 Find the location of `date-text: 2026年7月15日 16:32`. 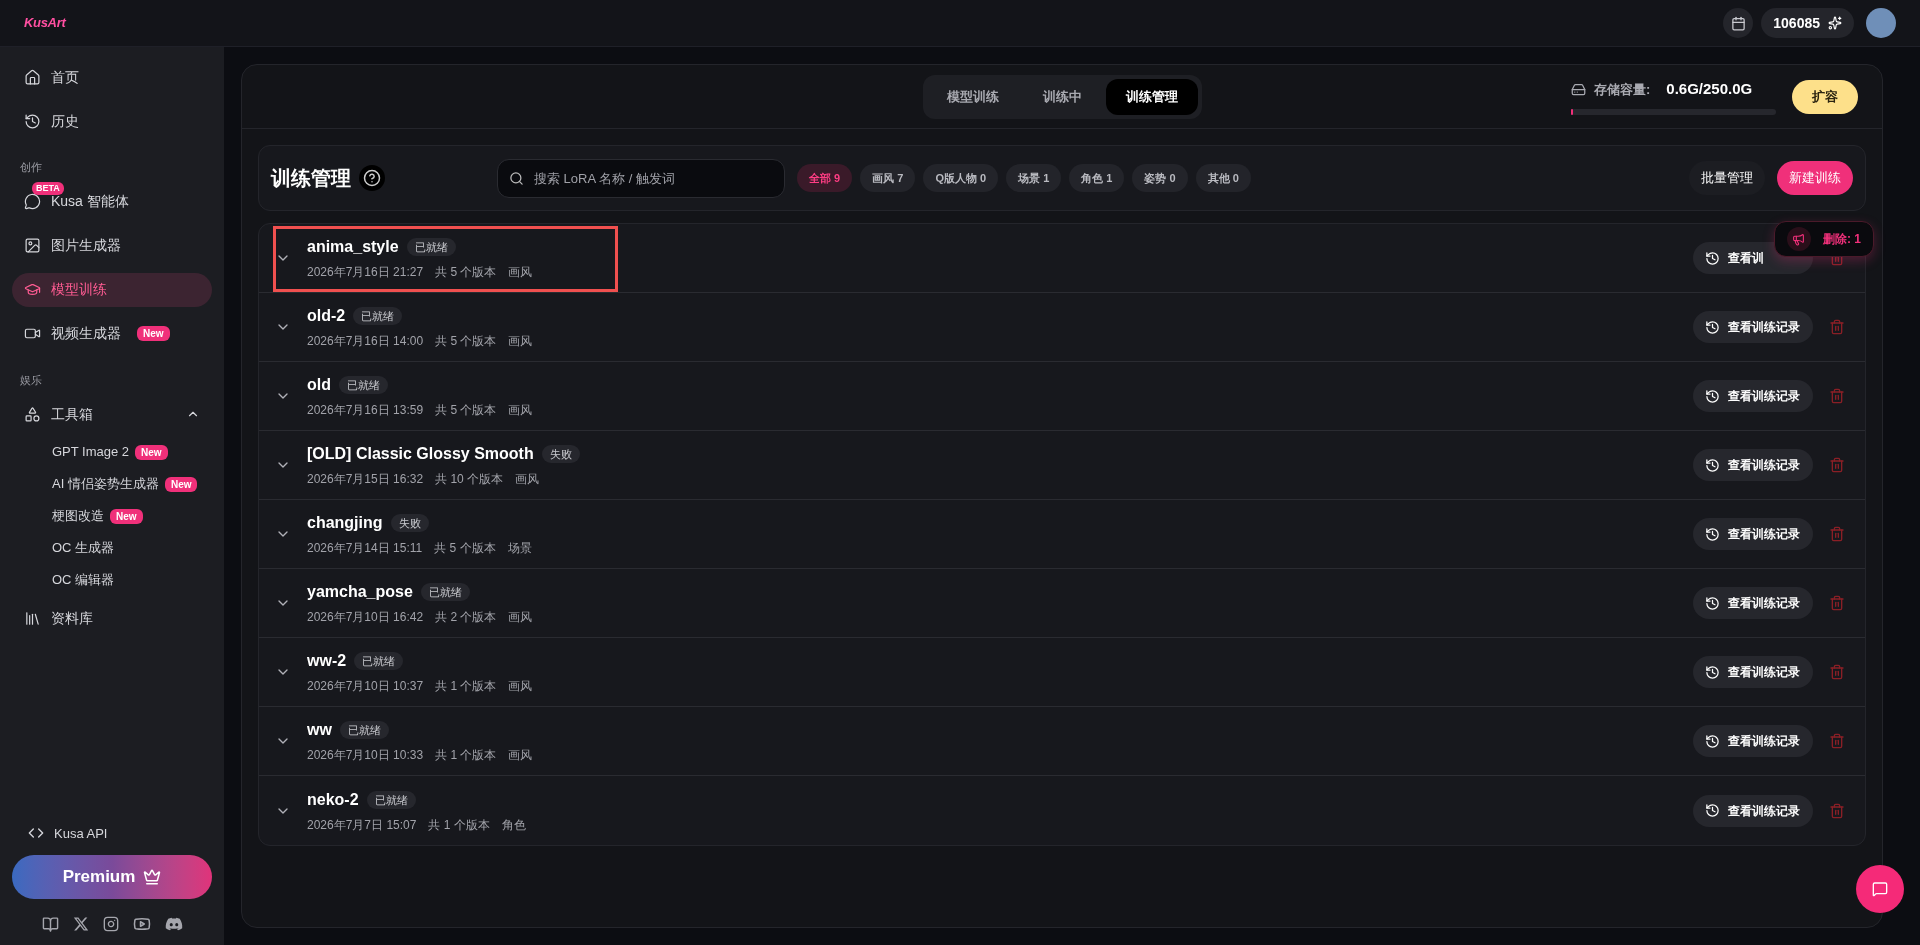

date-text: 2026年7月15日 16:32 is located at coordinates (365, 479).